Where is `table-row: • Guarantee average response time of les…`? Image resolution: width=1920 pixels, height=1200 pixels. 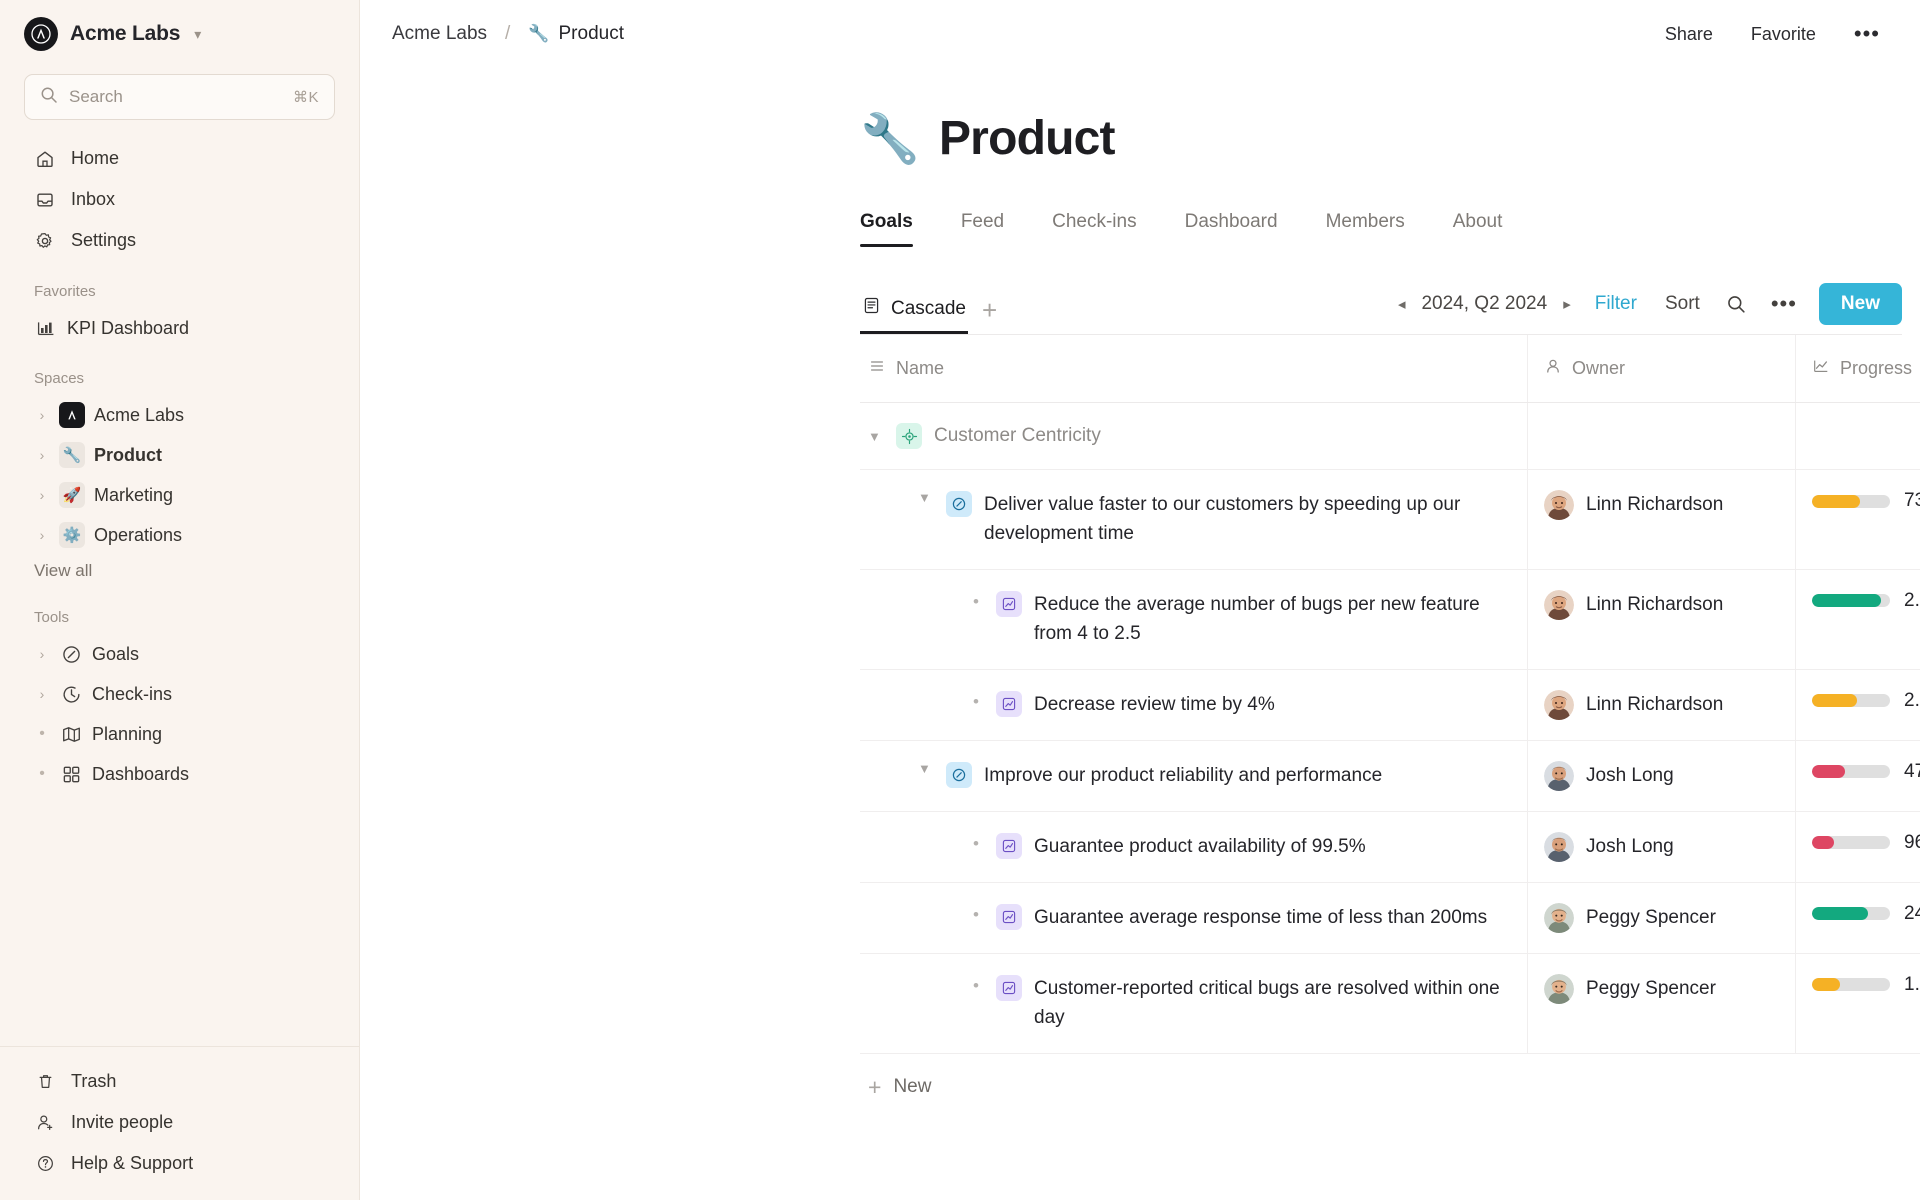
table-row: • Guarantee average response time of les… is located at coordinates (1390, 918).